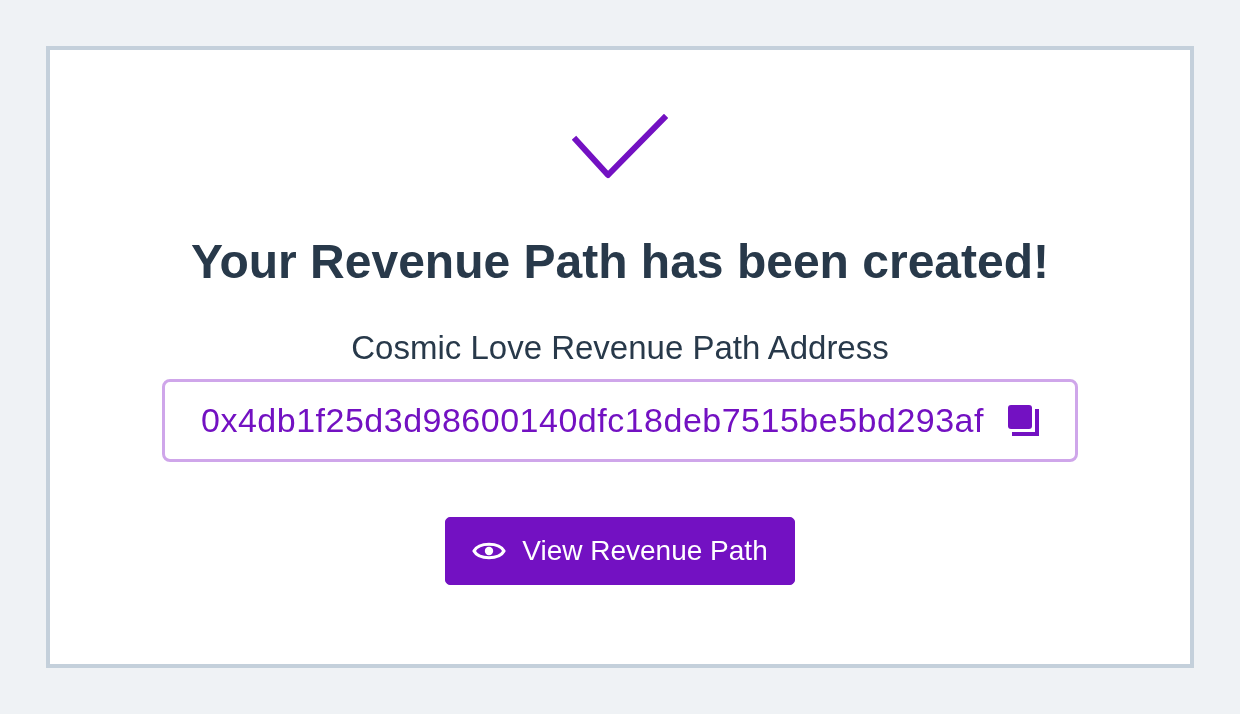 The image size is (1240, 714). I want to click on address-text: 0x4db1f25d3d98600140dfc18deb7515be5bd293af, so click(592, 421).